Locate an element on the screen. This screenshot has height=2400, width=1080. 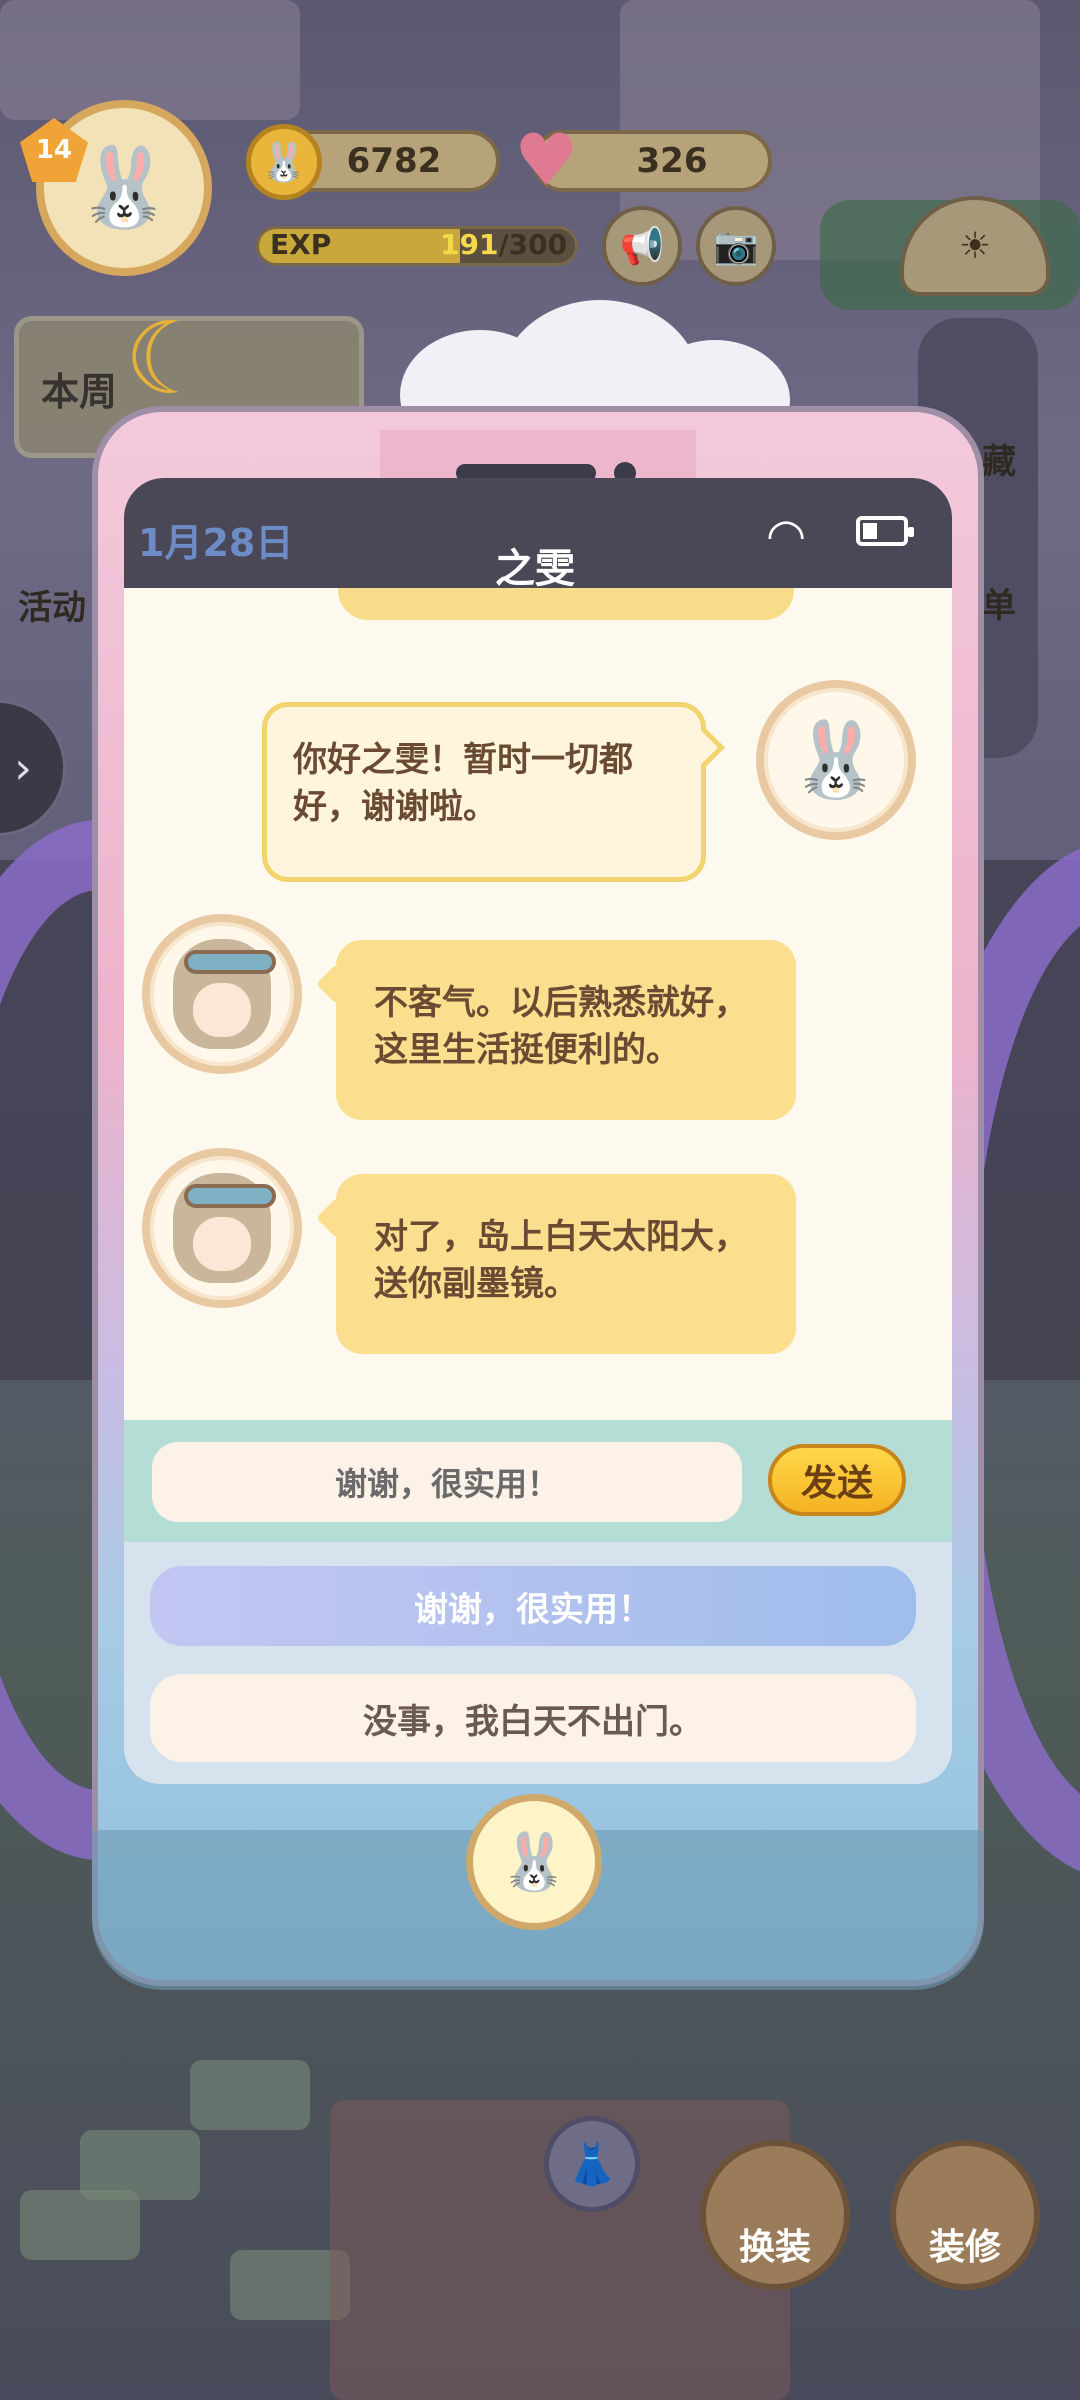
megaphone-icon: 📢 is located at coordinates (642, 246).